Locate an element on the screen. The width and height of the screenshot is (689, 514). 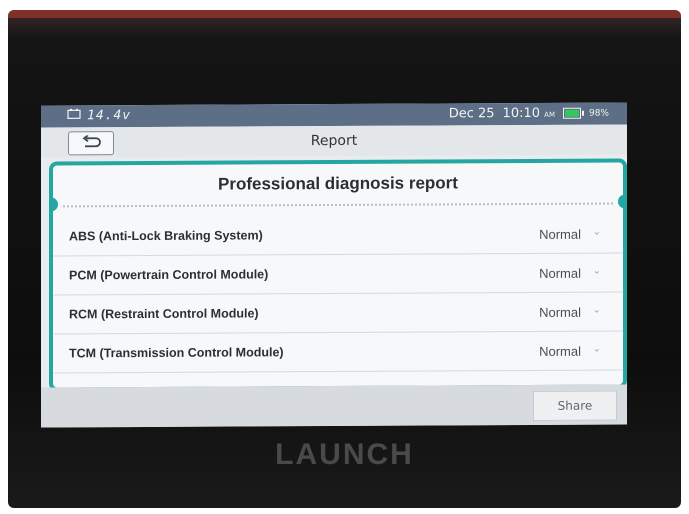
car-battery-icon is located at coordinates (74, 115).